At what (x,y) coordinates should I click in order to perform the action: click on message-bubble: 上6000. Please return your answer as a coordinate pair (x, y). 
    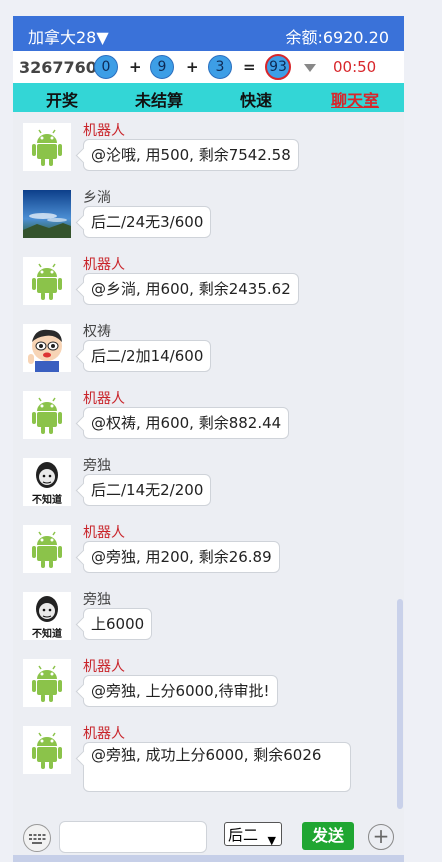
    Looking at the image, I should click on (118, 624).